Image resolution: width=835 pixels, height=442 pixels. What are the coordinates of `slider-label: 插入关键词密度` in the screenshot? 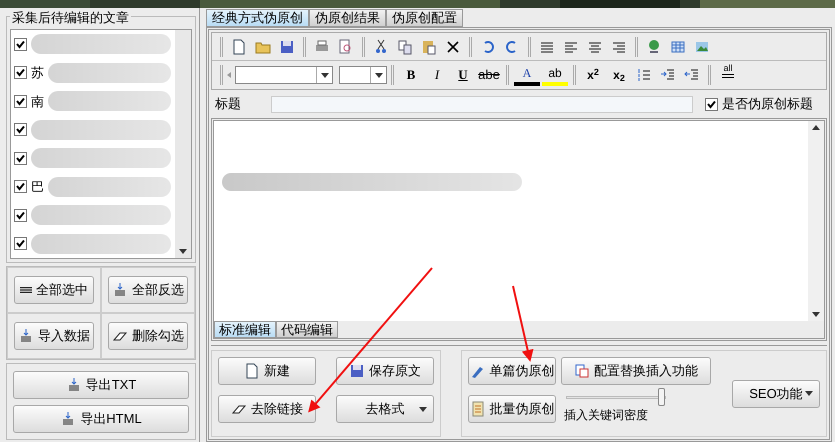 It's located at (606, 415).